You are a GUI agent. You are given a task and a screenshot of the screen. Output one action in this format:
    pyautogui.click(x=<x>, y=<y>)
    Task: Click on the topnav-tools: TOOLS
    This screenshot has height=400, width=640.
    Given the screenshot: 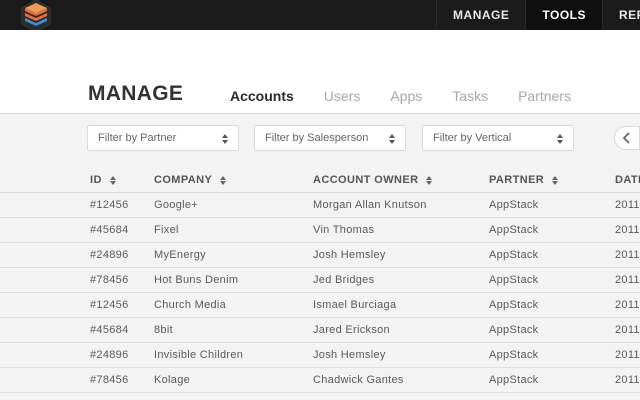 What is the action you would take?
    pyautogui.click(x=563, y=15)
    